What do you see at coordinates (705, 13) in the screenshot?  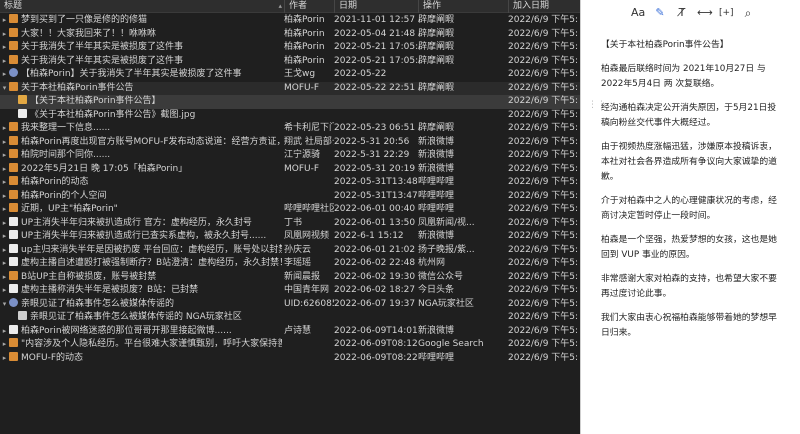 I see `link-icon: ⟷` at bounding box center [705, 13].